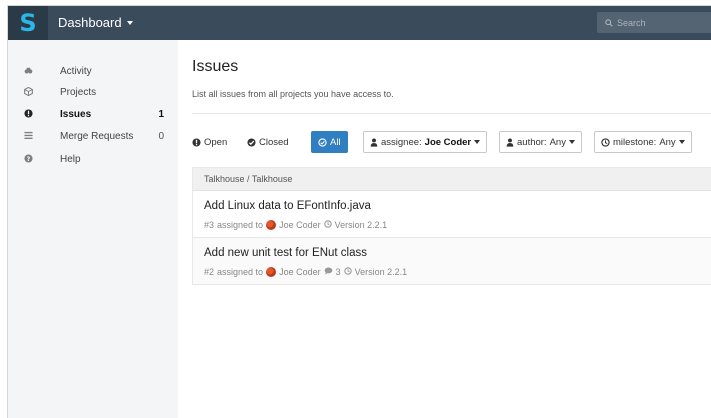 This screenshot has width=711, height=418. I want to click on filter-closed: Closed, so click(268, 142).